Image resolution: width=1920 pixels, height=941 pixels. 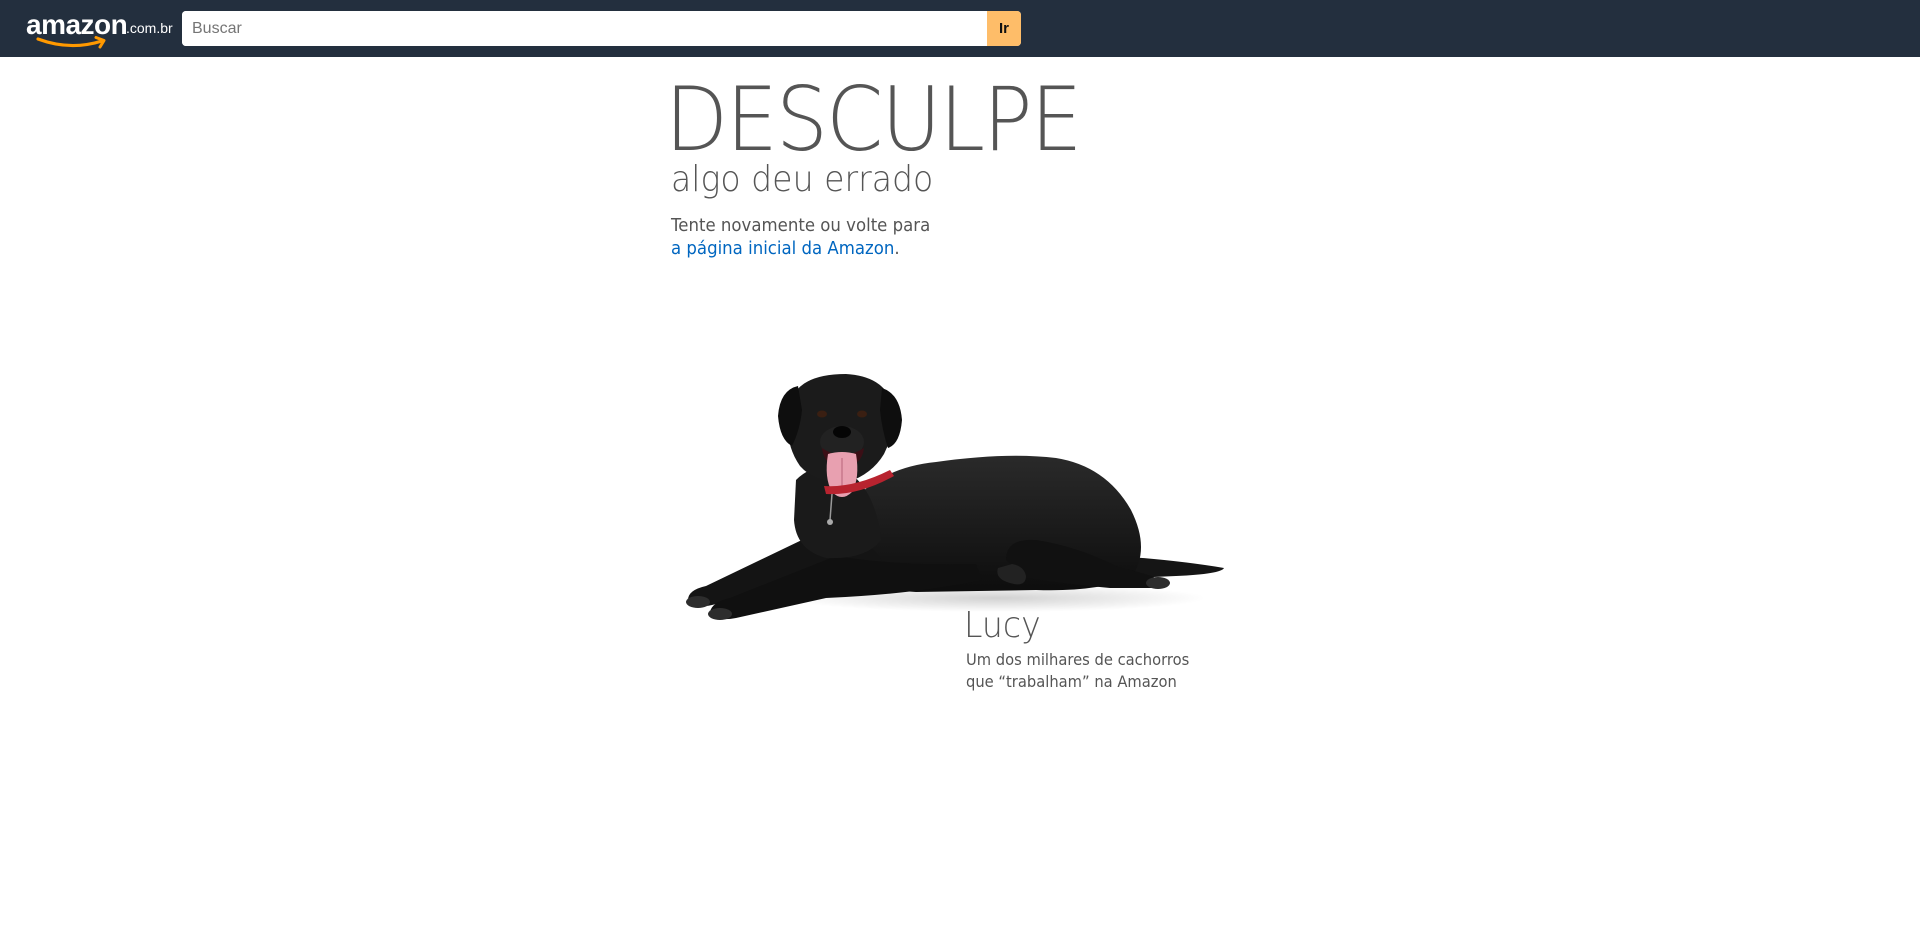 I want to click on search-form: Ir, so click(x=601, y=28).